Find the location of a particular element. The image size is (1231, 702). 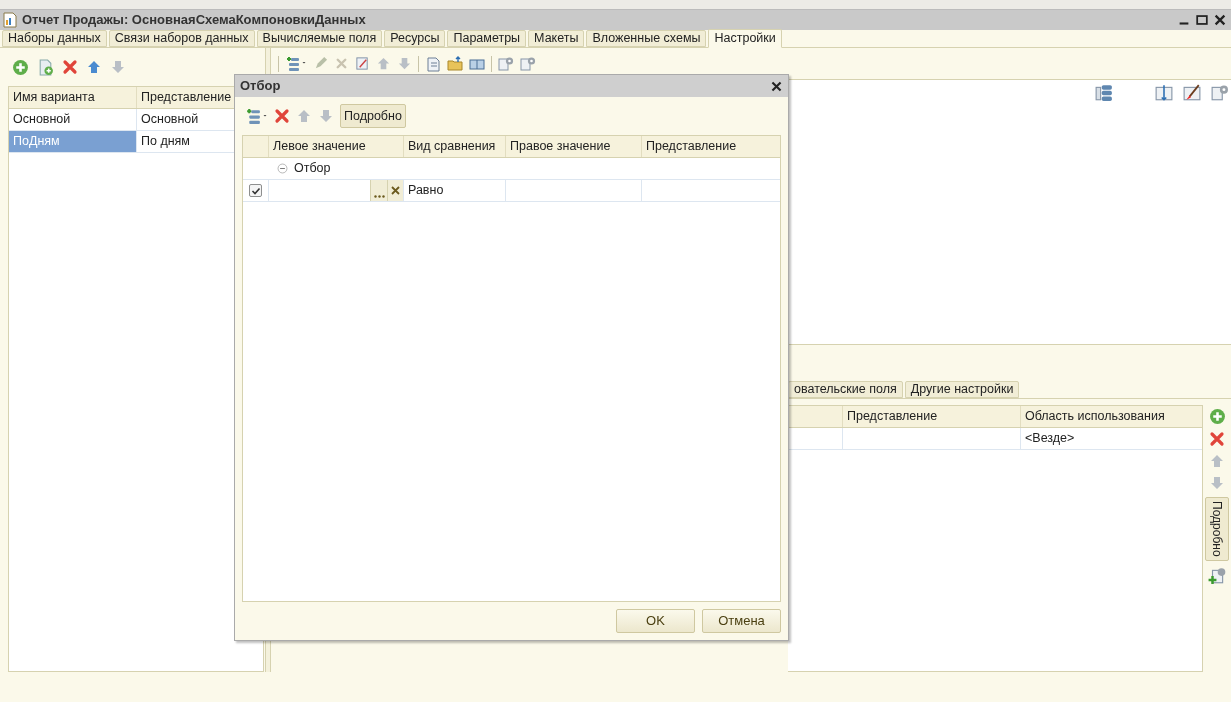

dialog-button: Отмена is located at coordinates (741, 621).